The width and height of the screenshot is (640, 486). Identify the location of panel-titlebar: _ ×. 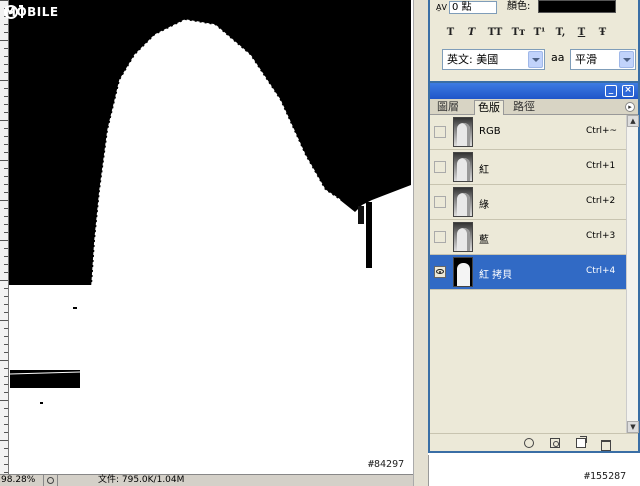
(534, 91).